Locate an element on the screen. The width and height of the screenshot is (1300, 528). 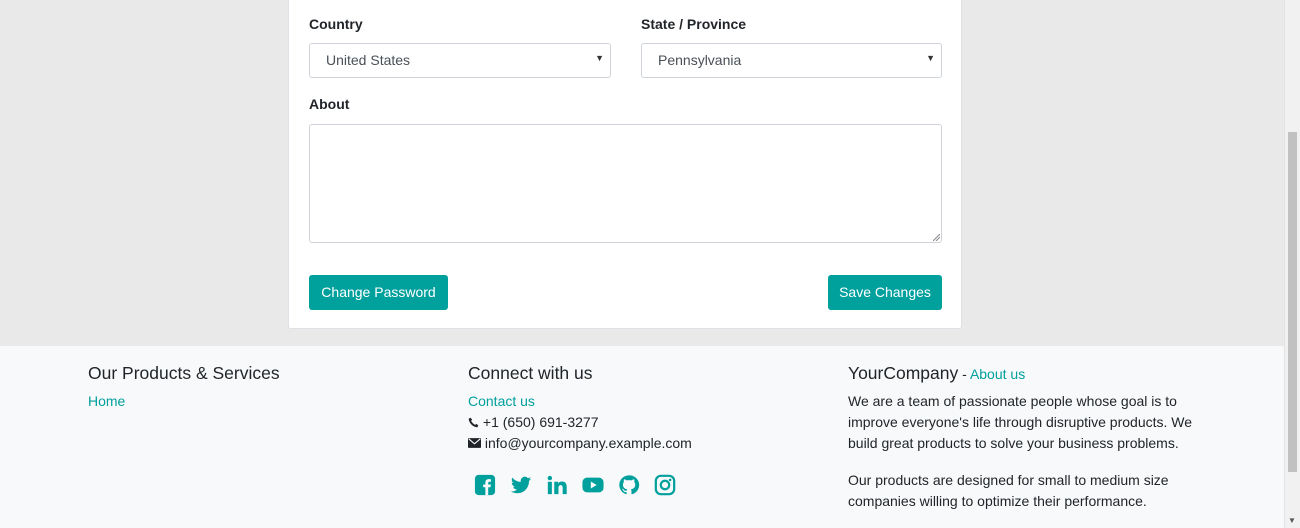
change-password-button: Change Password is located at coordinates (378, 292).